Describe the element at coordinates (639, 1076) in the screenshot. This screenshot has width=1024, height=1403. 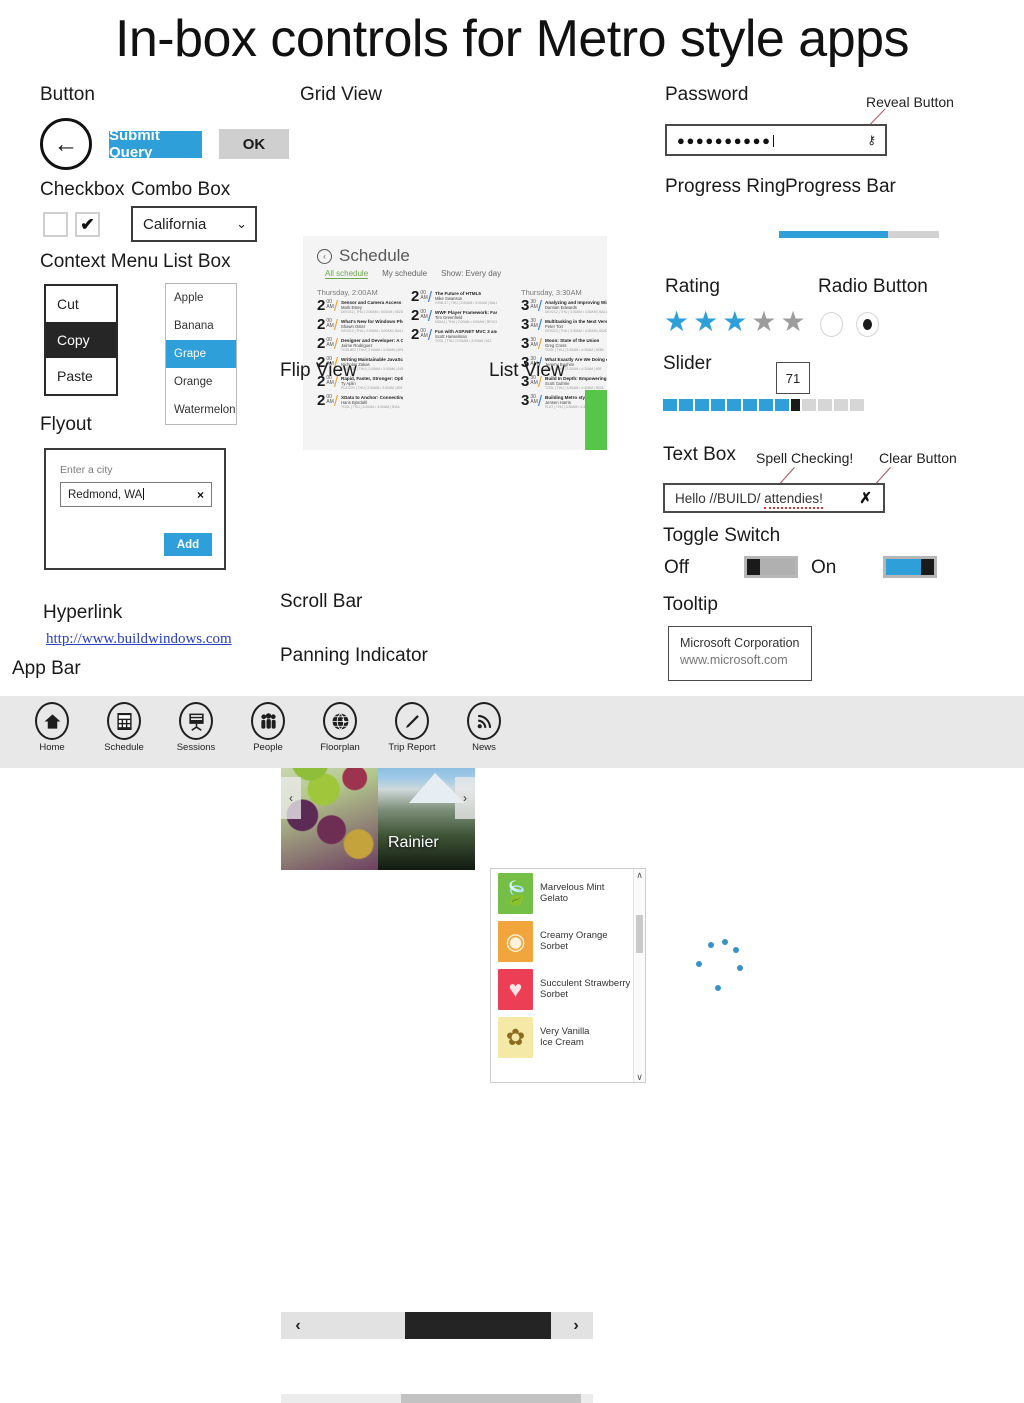
I see `scroll-down-icon: ∨` at that location.